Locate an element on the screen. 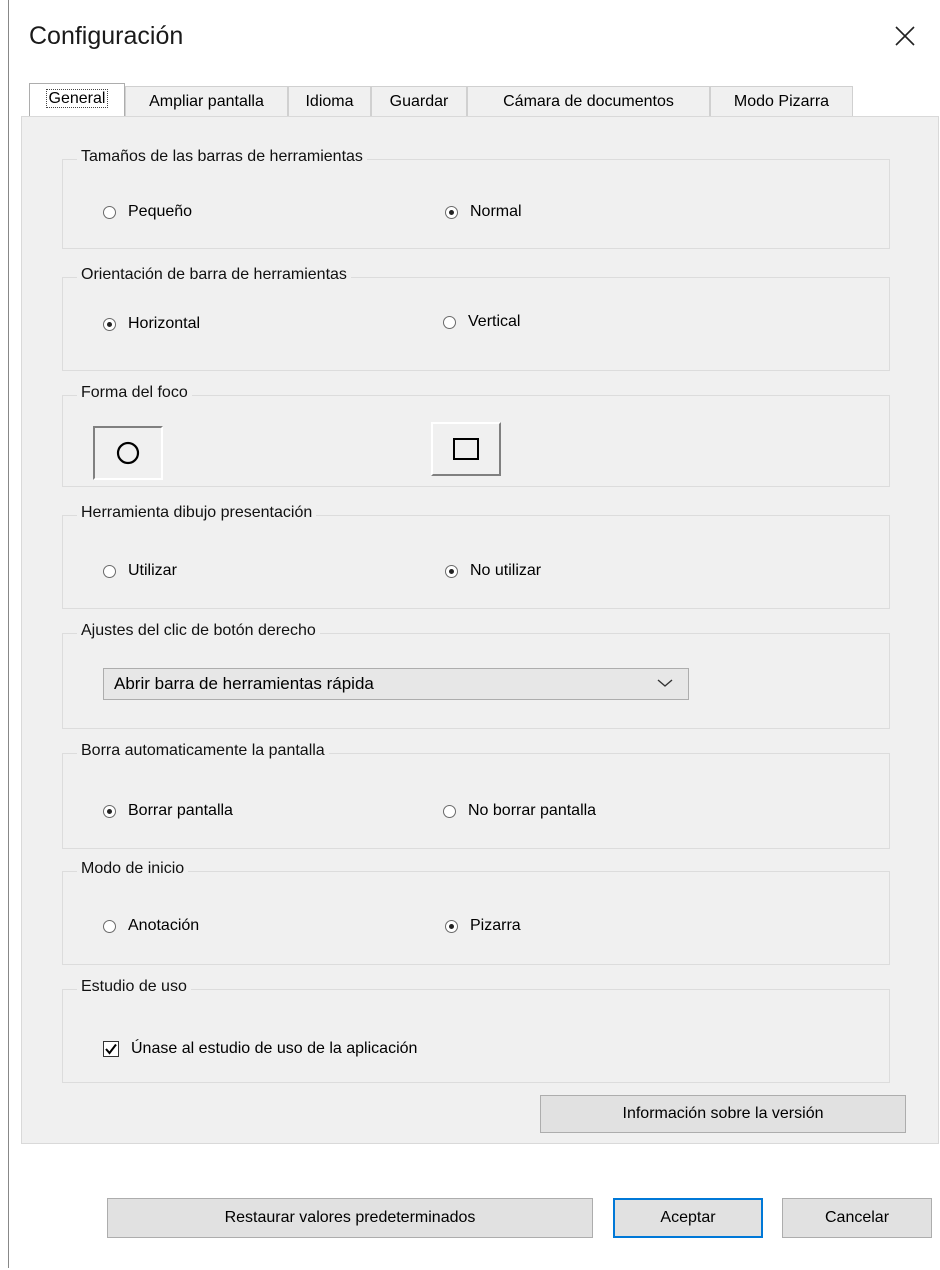 The image size is (940, 1270). group-legend: Orientación de barra de herramientas is located at coordinates (214, 275).